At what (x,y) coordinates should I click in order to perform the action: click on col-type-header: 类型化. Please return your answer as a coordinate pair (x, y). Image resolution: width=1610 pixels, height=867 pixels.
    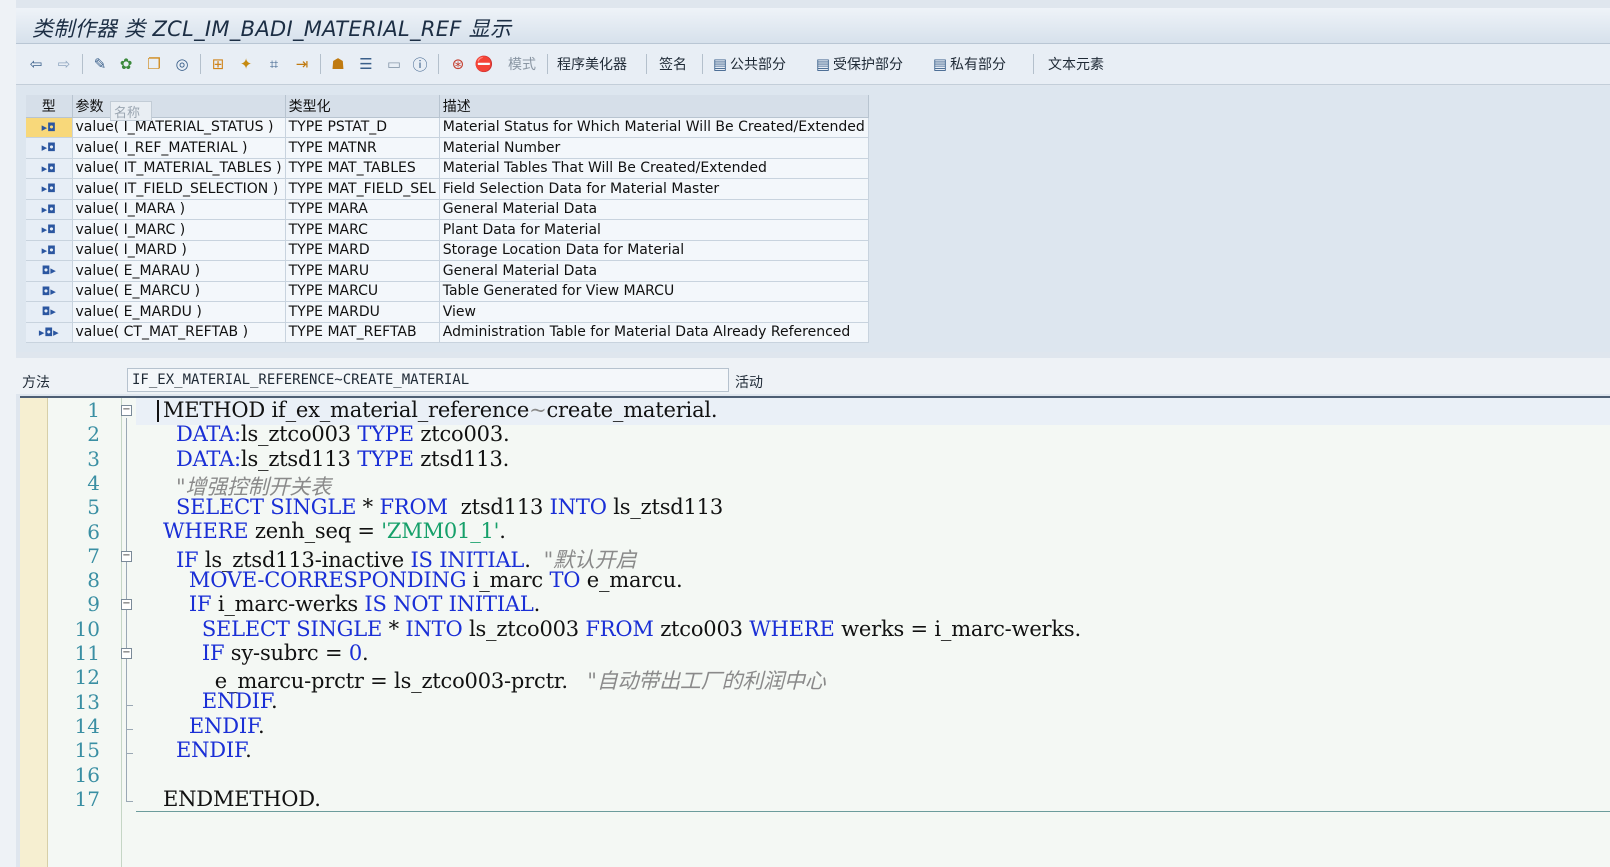
    Looking at the image, I should click on (362, 106).